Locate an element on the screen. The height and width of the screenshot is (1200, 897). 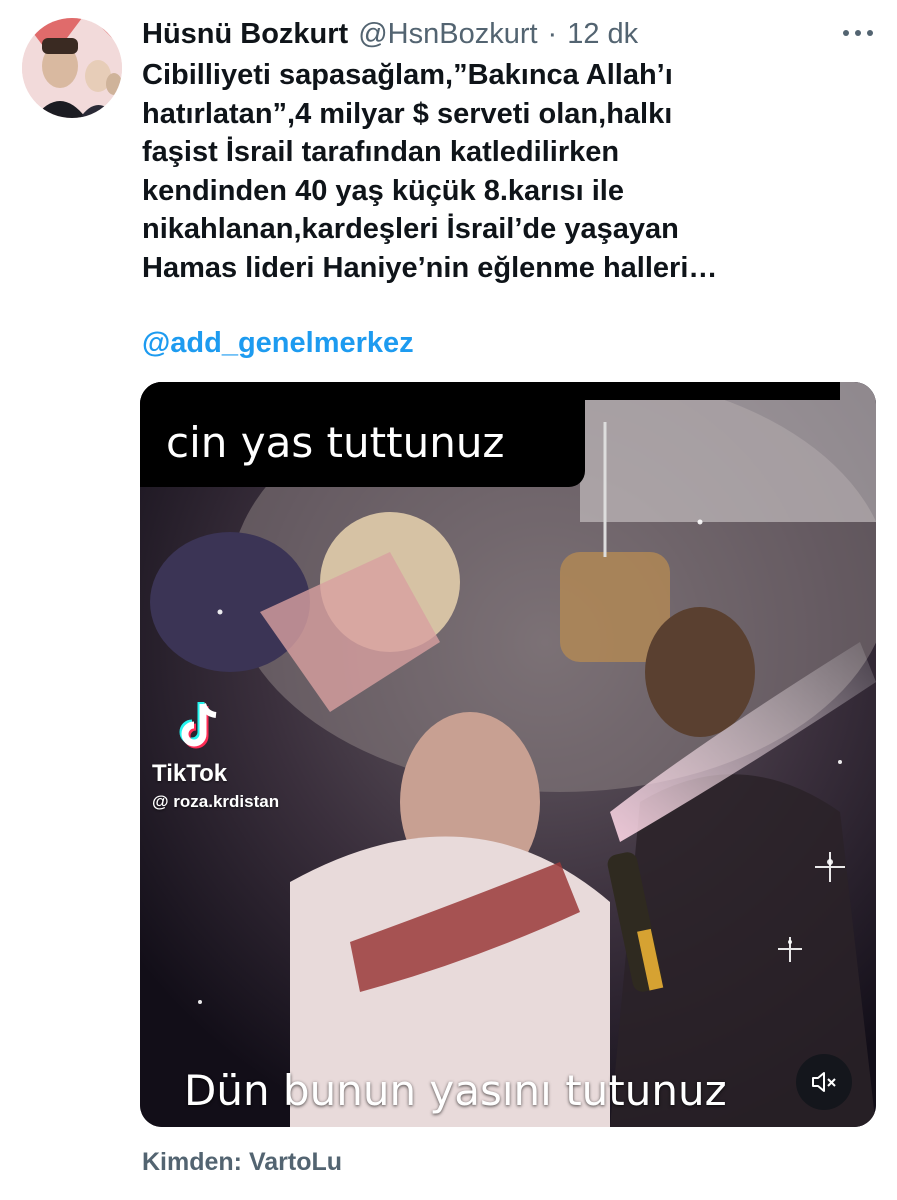
tweet-timestamp: 12 dk is located at coordinates (602, 34).